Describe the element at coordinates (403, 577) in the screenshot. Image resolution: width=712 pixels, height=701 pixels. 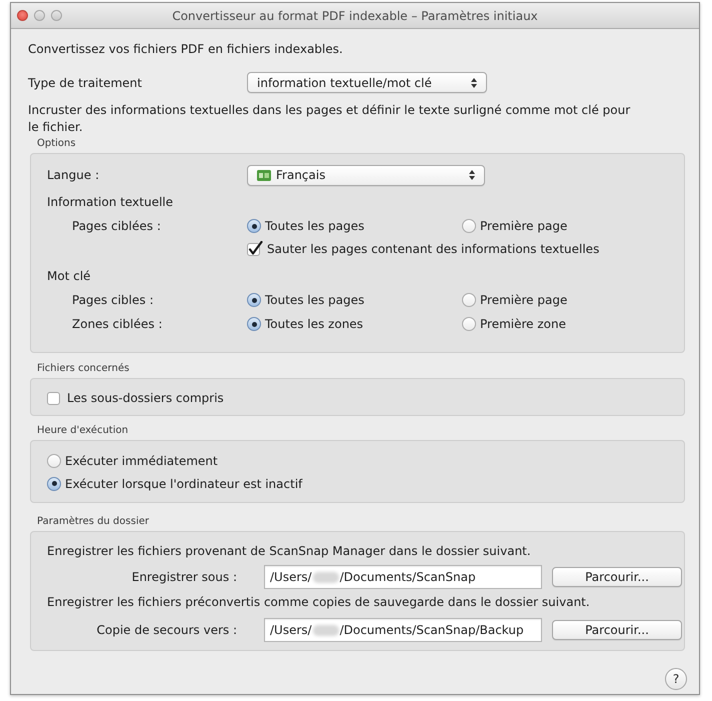
I see `folder-path-field: /Users/ /Documents/ScanSnap` at that location.